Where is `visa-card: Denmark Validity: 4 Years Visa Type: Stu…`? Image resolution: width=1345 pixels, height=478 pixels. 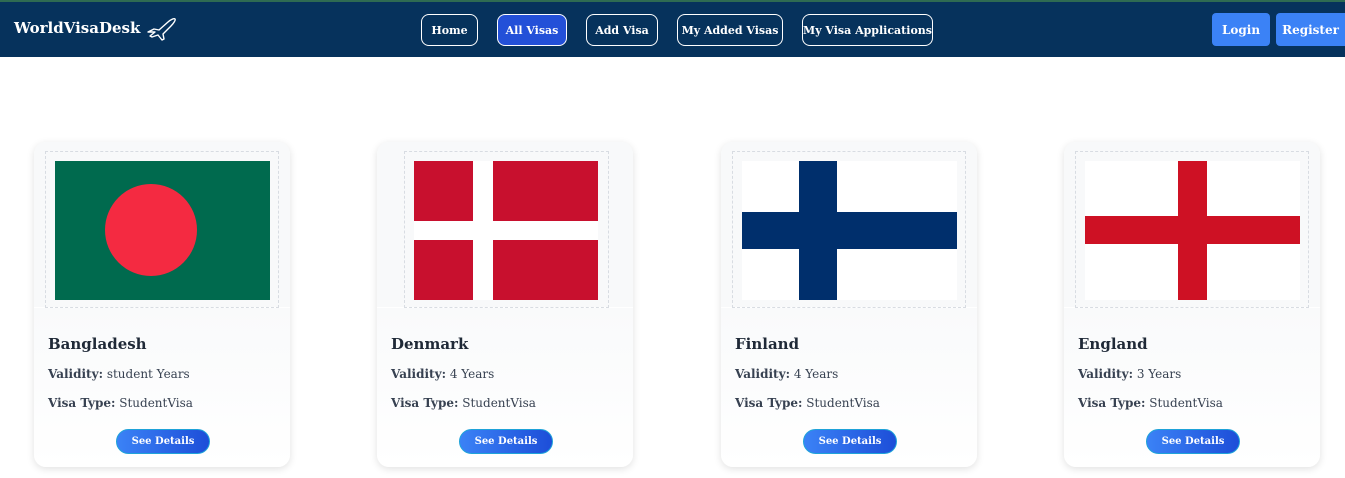
visa-card: Denmark Validity: 4 Years Visa Type: Stu… is located at coordinates (505, 304).